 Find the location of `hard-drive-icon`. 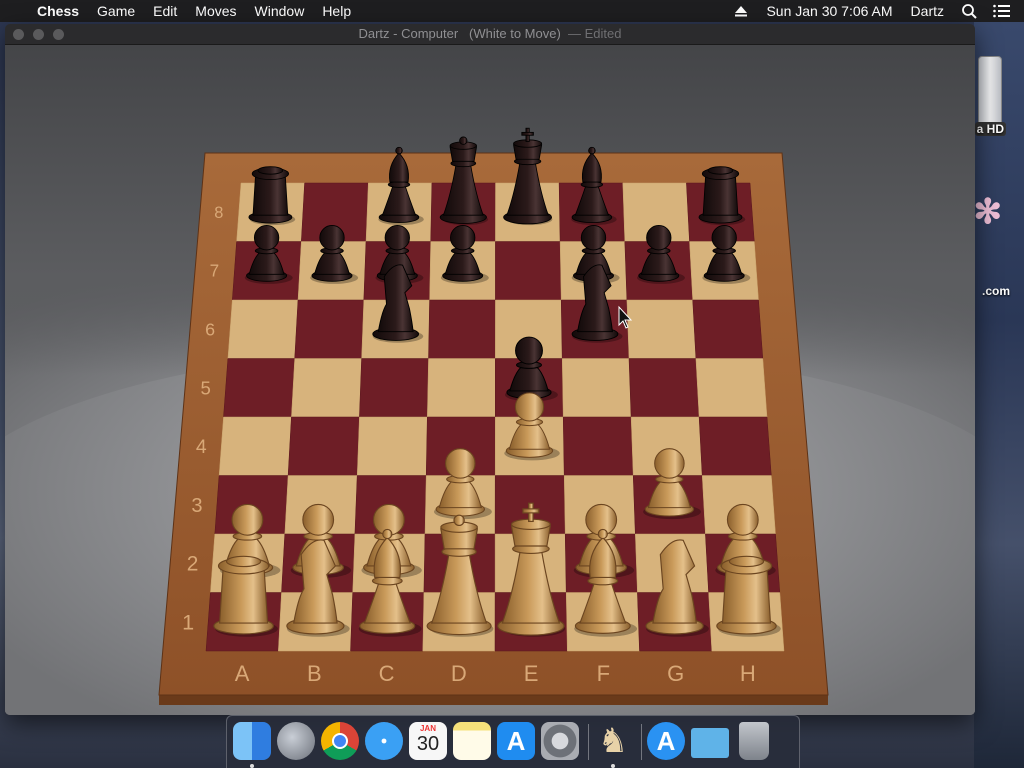

hard-drive-icon is located at coordinates (990, 93).